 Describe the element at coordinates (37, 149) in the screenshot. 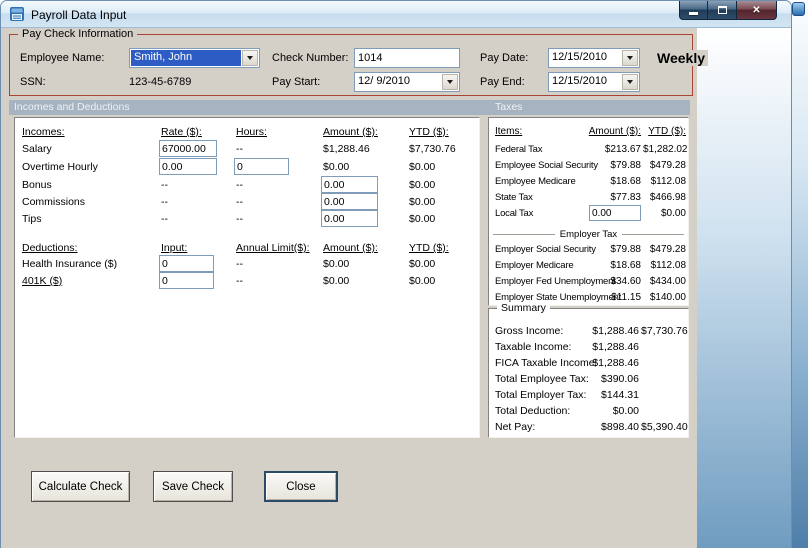

I see `income-label: Salary` at that location.